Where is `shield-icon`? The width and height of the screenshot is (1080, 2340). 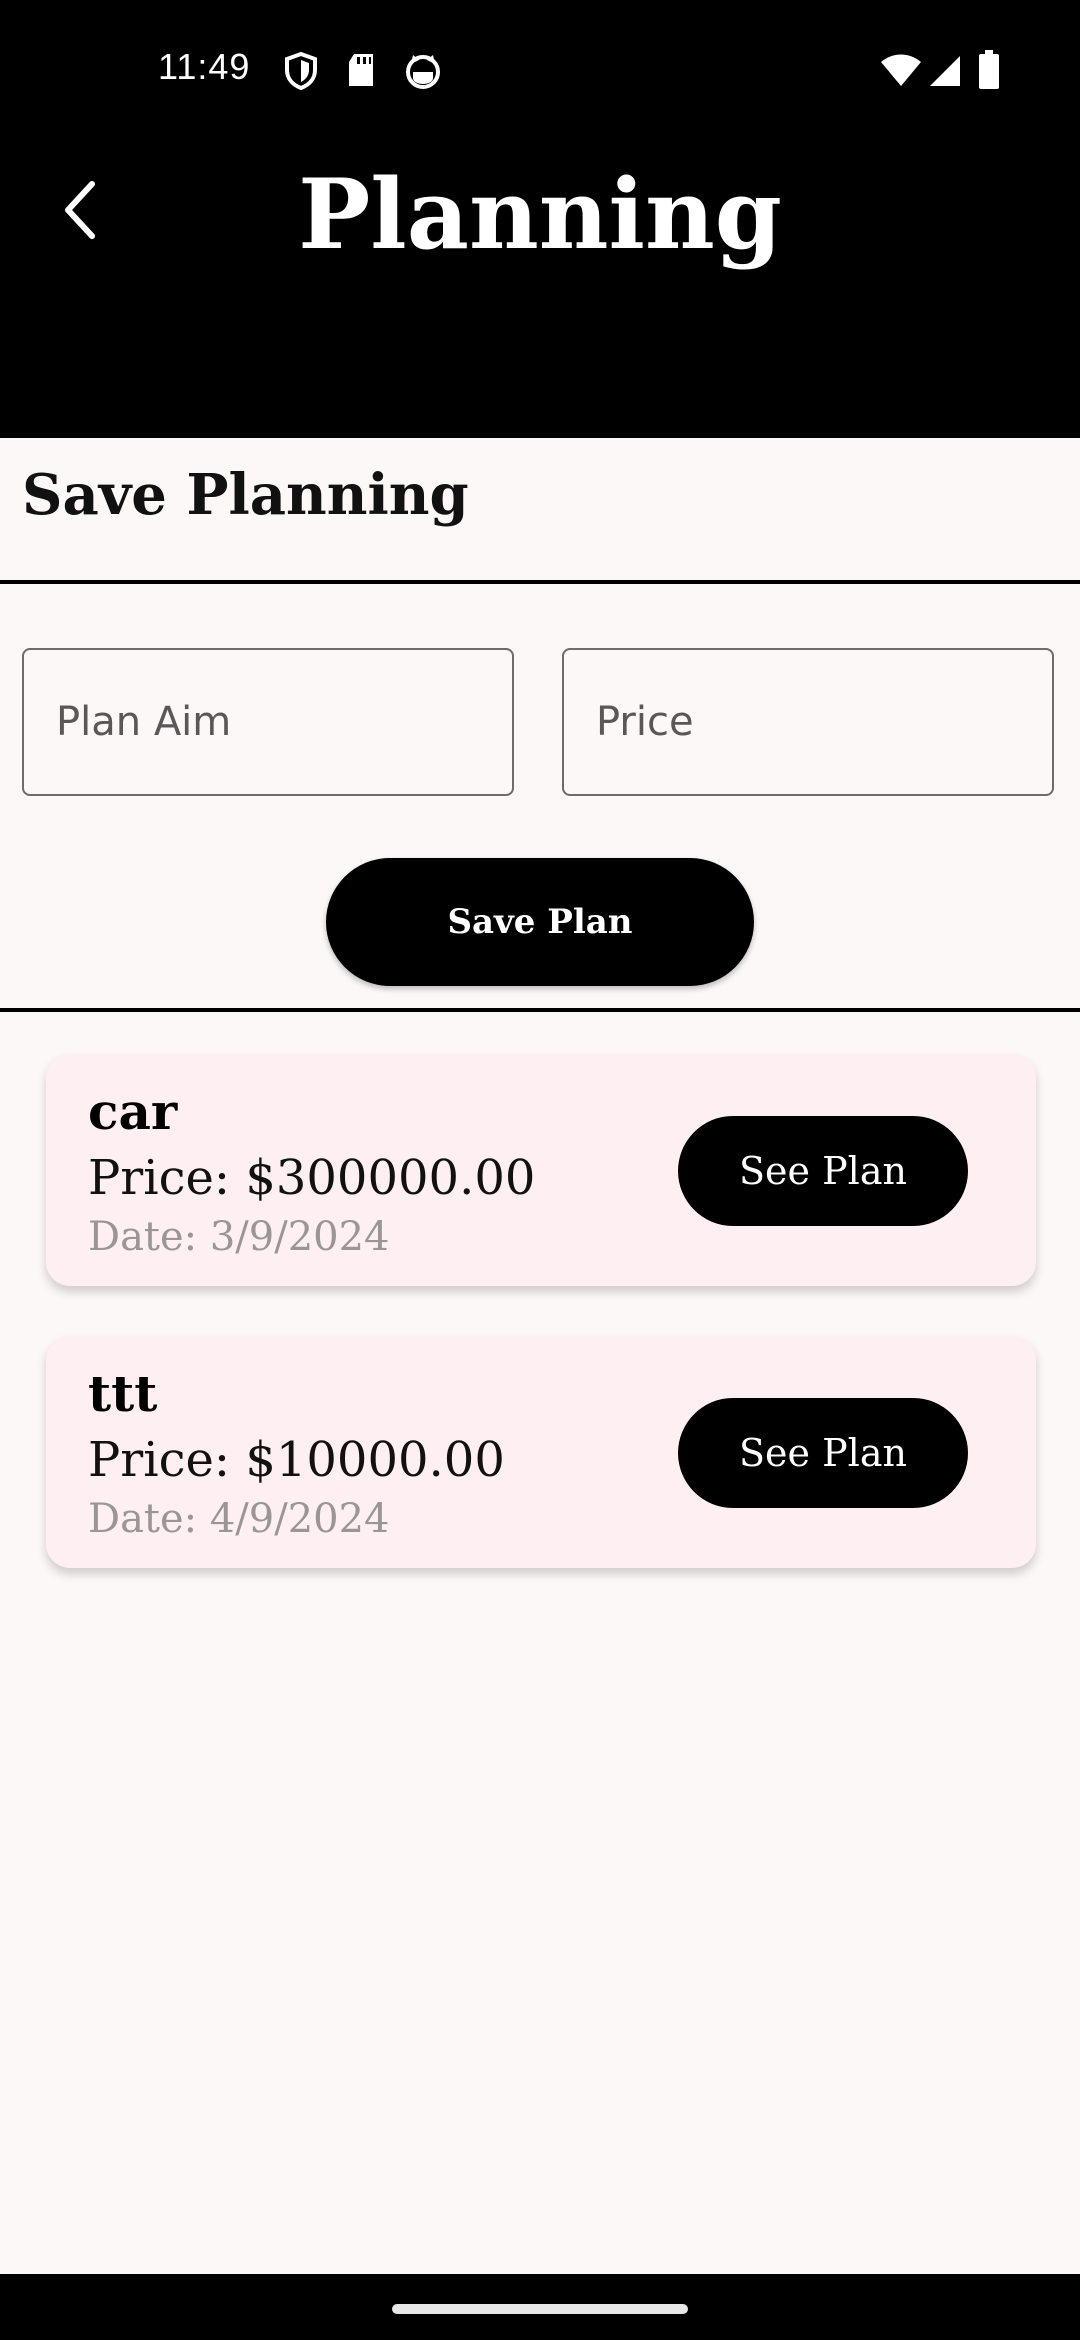 shield-icon is located at coordinates (301, 71).